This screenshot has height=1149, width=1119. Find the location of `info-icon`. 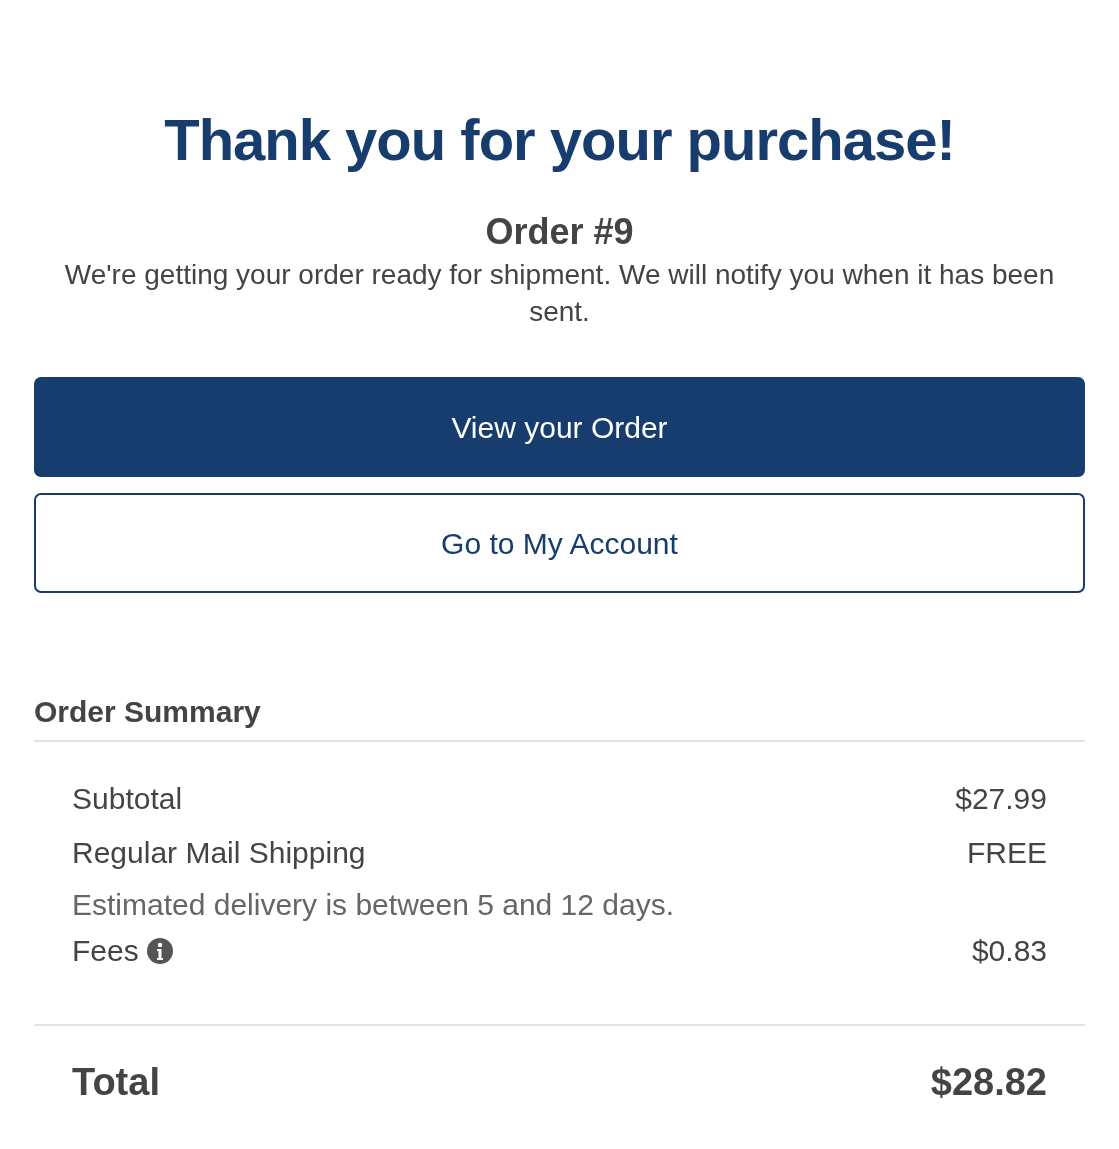

info-icon is located at coordinates (159, 950).